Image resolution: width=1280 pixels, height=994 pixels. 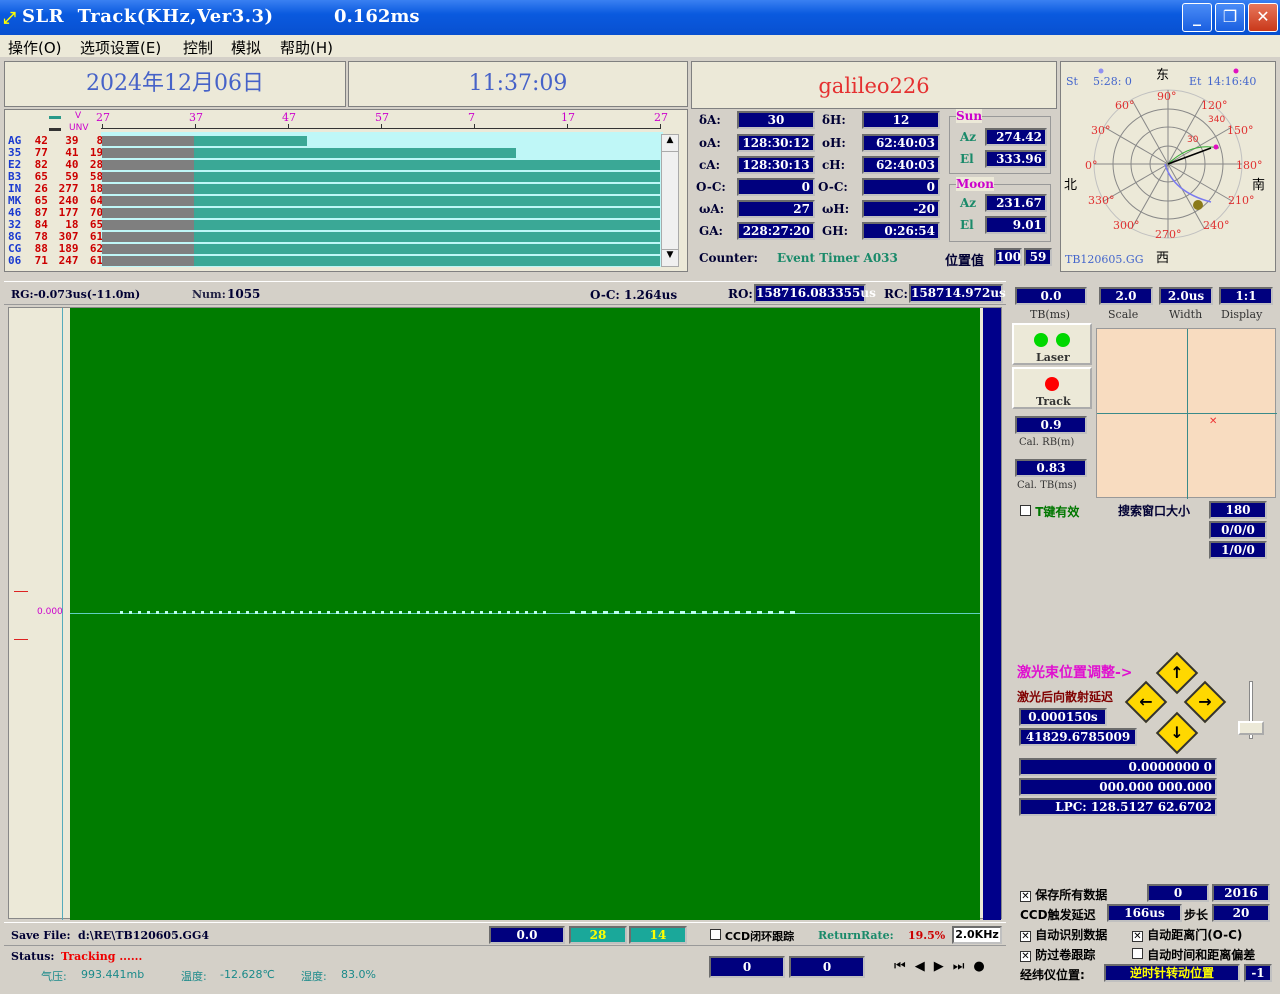 What do you see at coordinates (1071, 185) in the screenshot?
I see `direction-north: 北` at bounding box center [1071, 185].